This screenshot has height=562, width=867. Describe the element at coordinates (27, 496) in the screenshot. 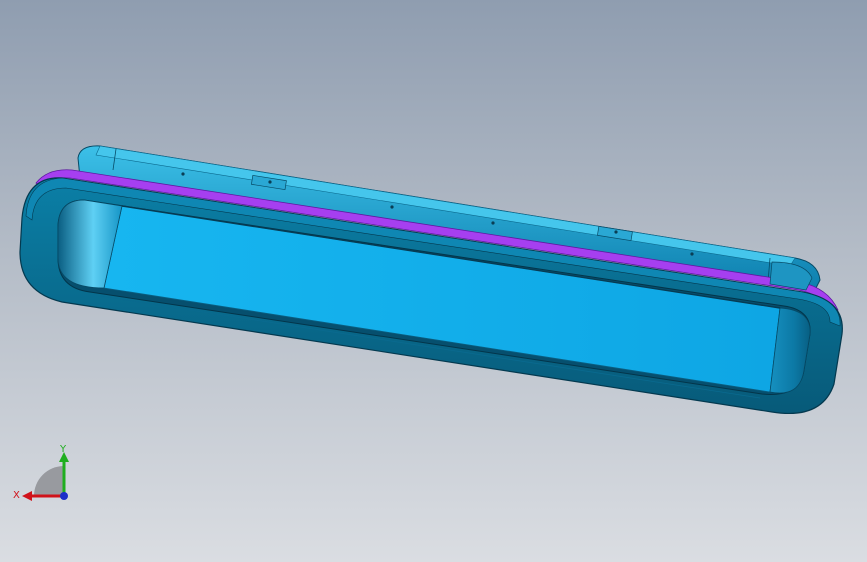

I see `x-axis-arrow` at that location.